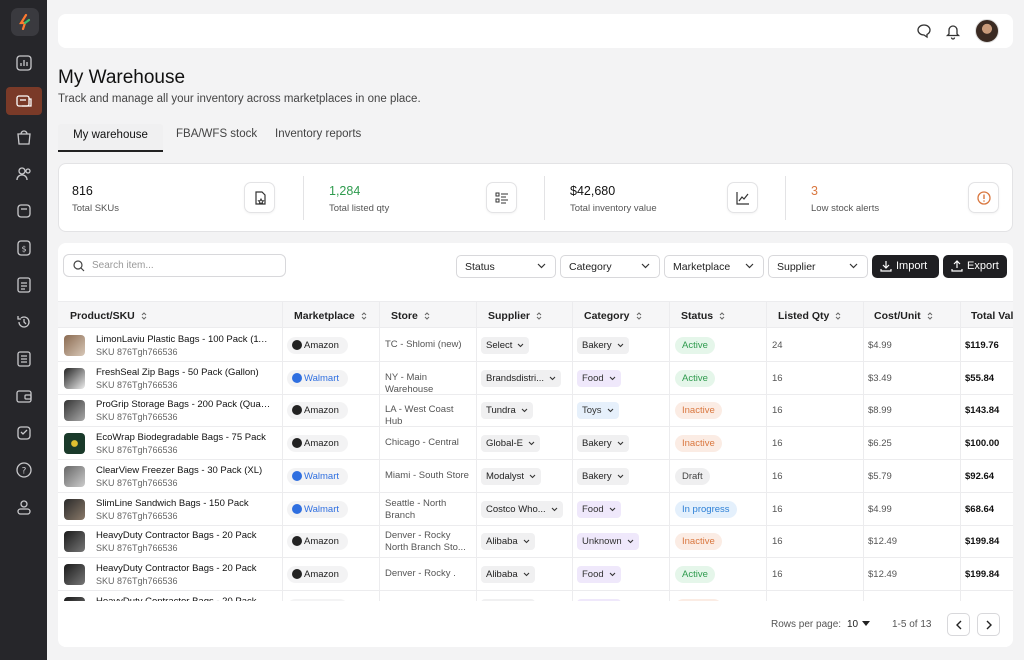 The image size is (1024, 660). Describe the element at coordinates (24, 63) in the screenshot. I see `nav-analytics-icon` at that location.